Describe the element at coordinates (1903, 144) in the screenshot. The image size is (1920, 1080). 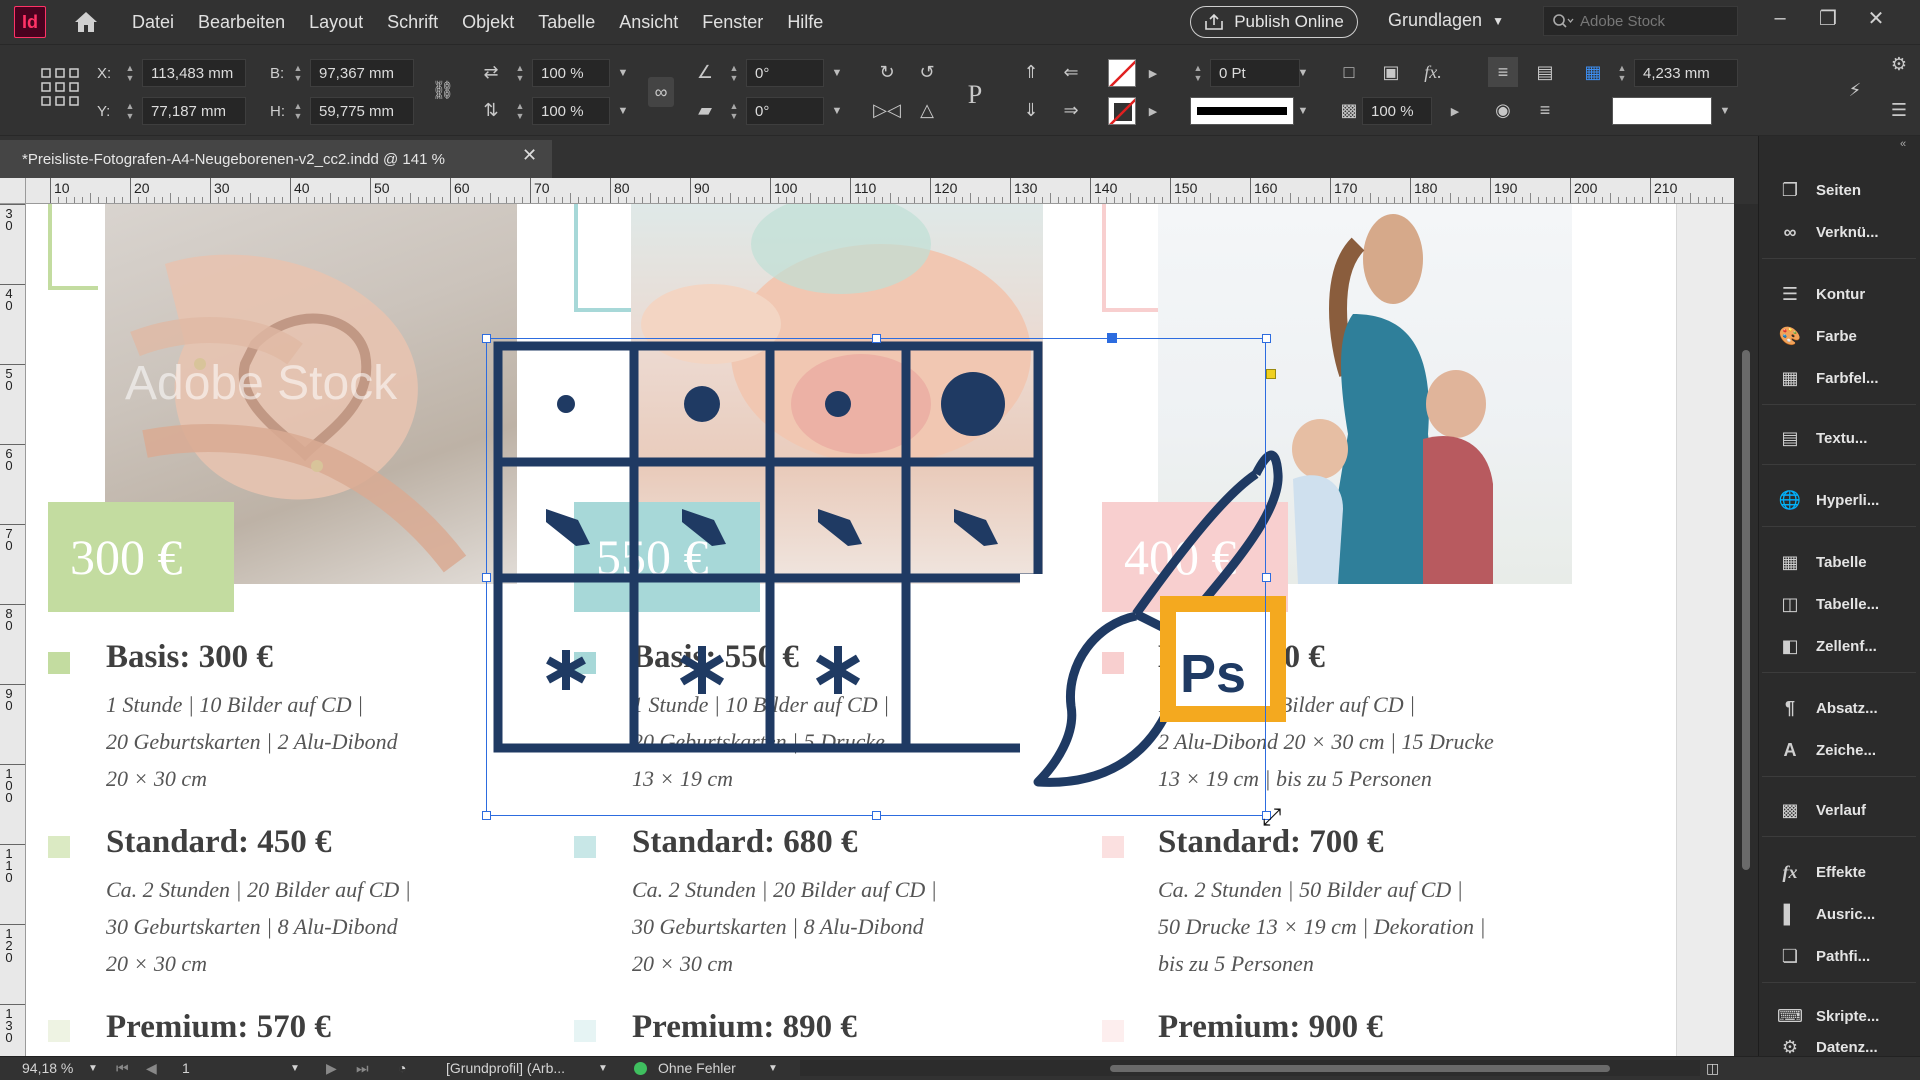
I see `collapse-panels-icon: «` at that location.